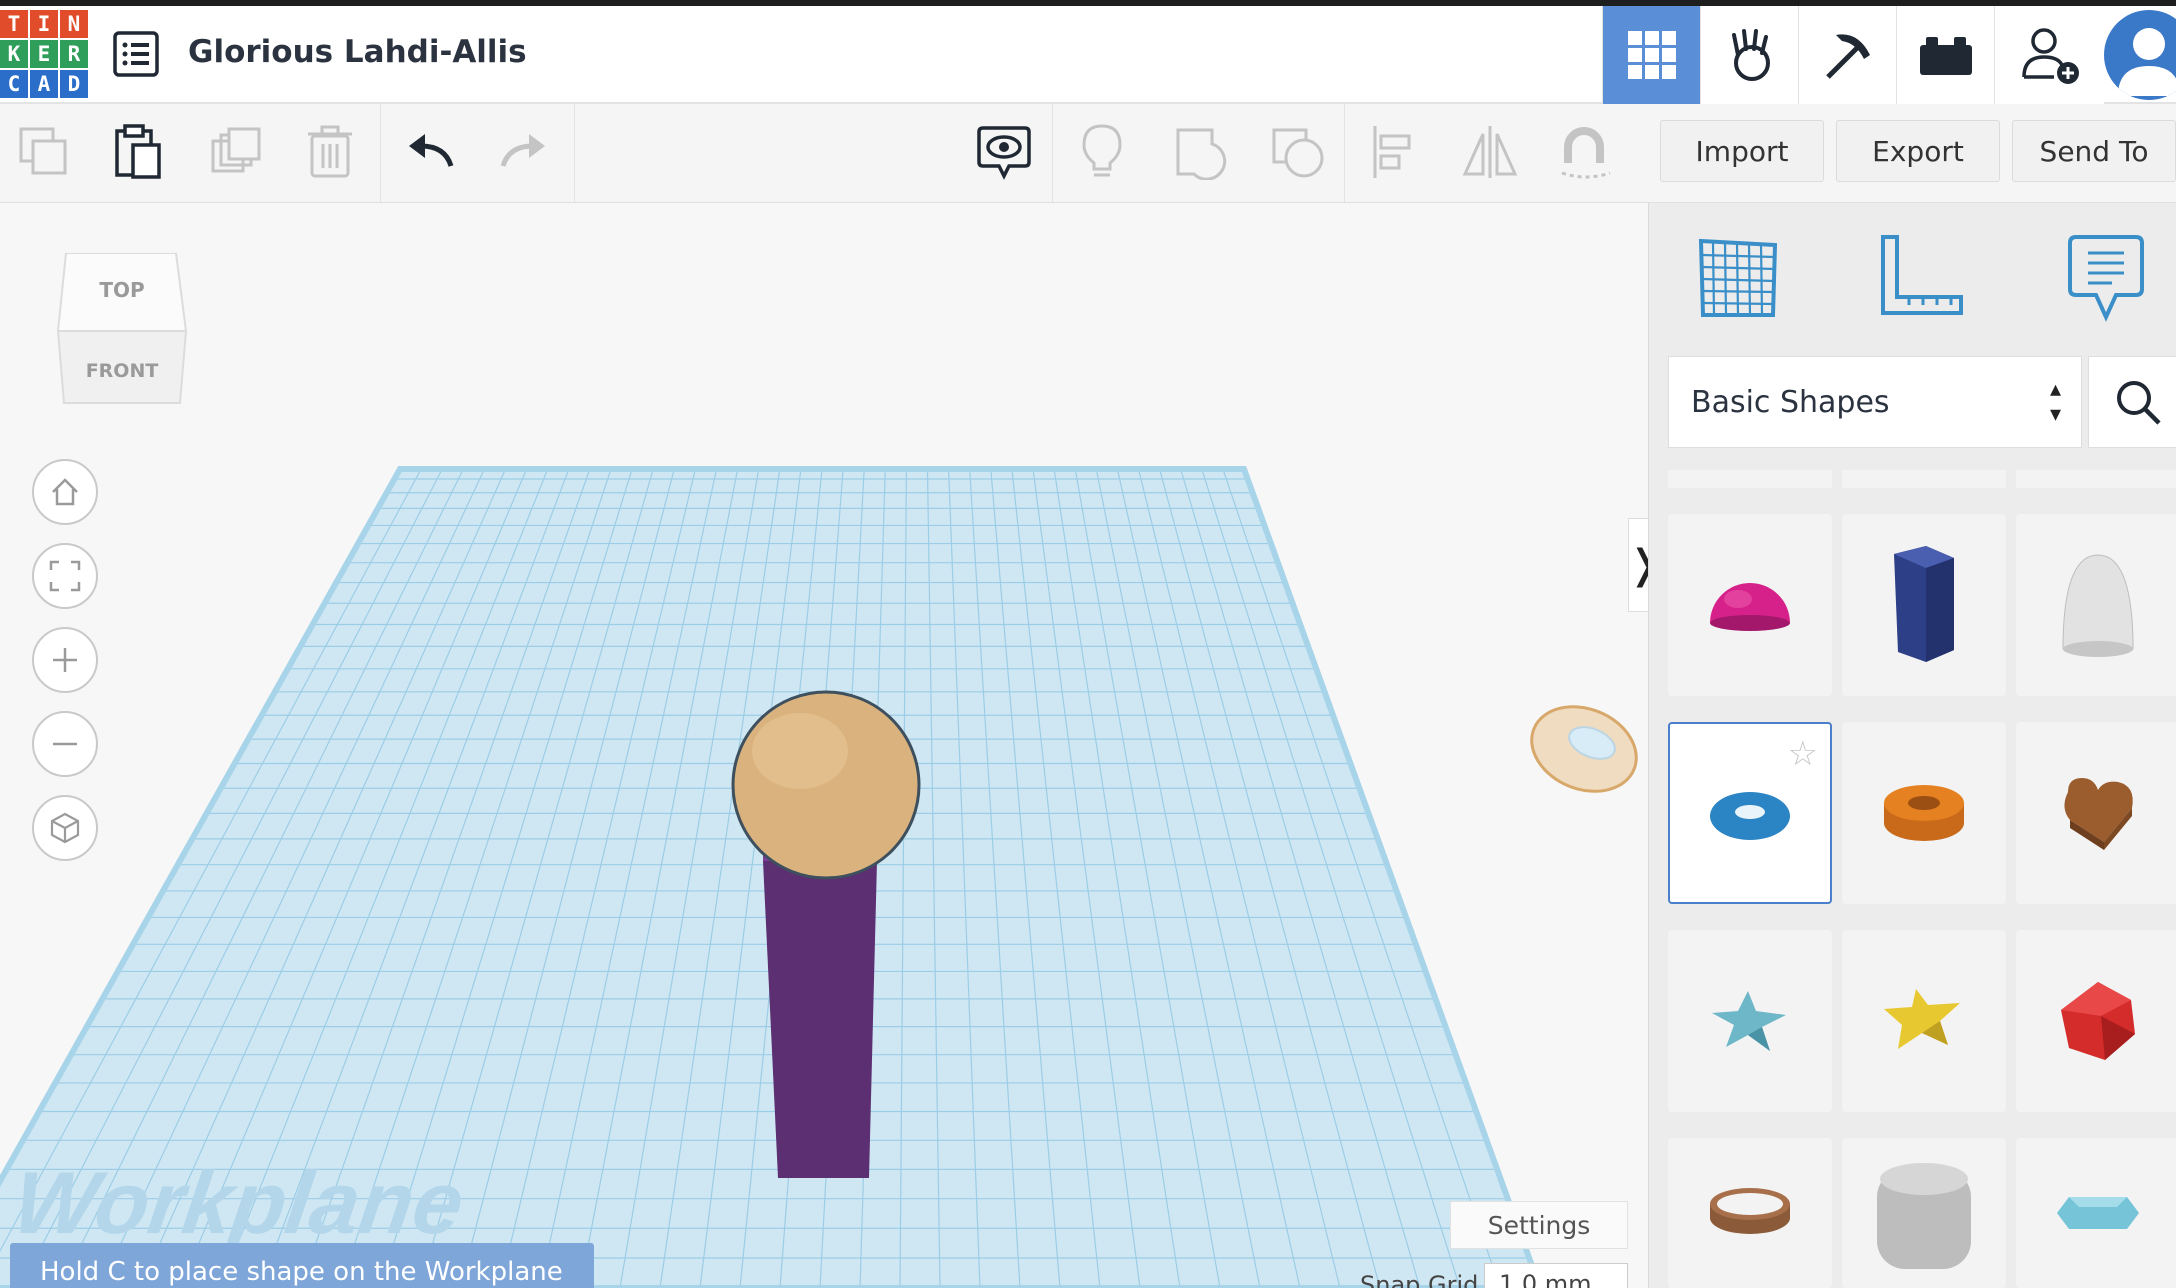  I want to click on paste-icon, so click(138, 151).